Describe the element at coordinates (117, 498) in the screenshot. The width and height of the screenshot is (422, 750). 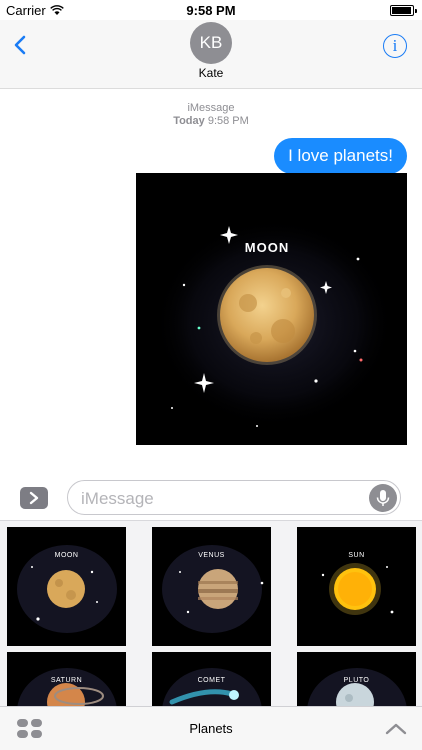
I see `message-placeholder: iMessage` at that location.